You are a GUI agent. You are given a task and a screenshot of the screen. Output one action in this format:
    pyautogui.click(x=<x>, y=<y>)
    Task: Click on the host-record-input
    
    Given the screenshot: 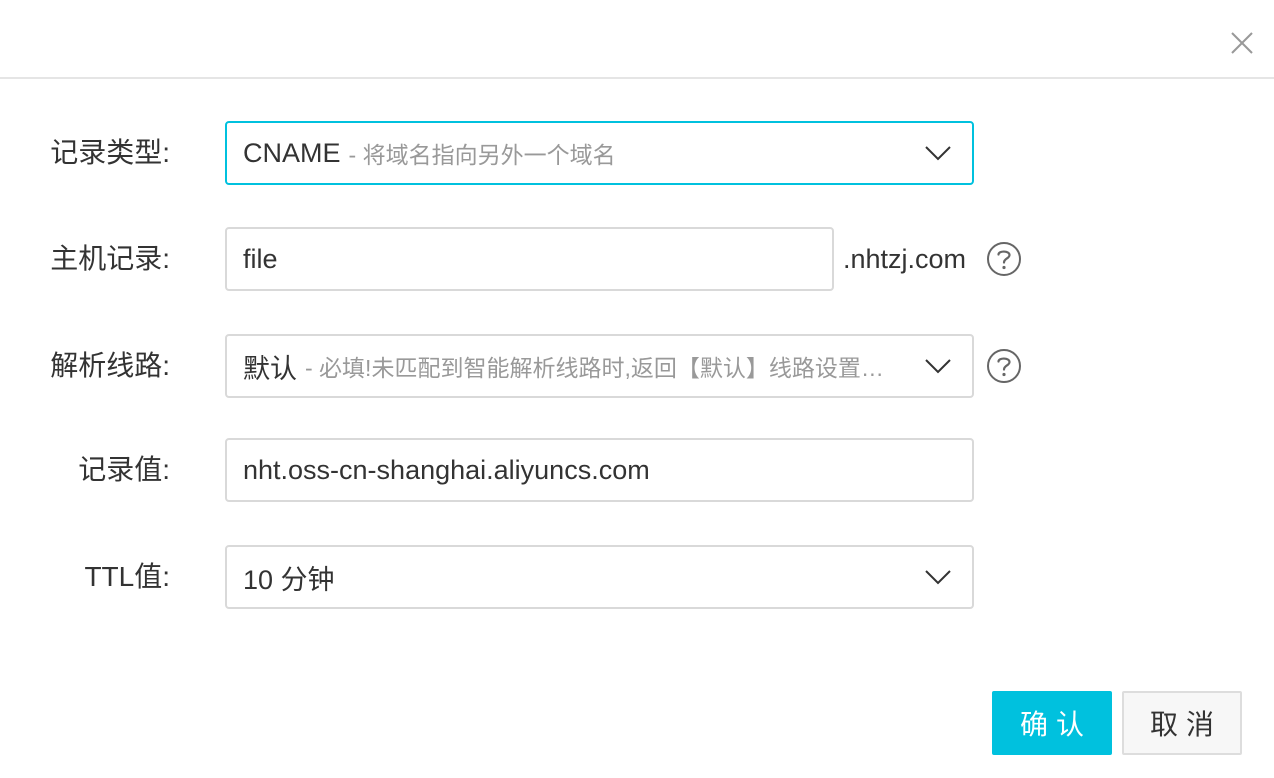 What is the action you would take?
    pyautogui.click(x=529, y=259)
    